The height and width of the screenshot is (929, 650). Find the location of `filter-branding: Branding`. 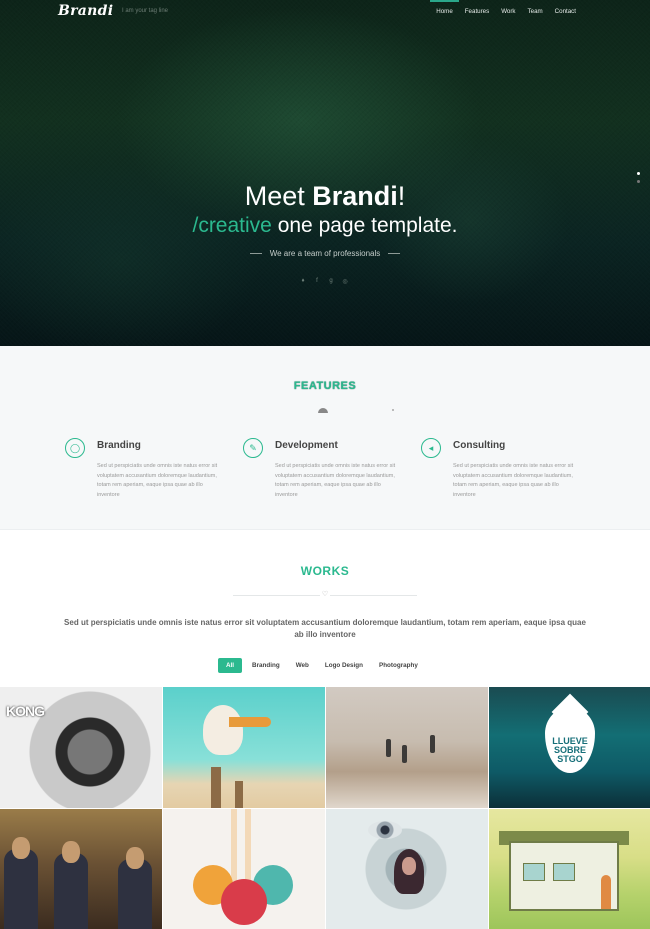

filter-branding: Branding is located at coordinates (266, 665).